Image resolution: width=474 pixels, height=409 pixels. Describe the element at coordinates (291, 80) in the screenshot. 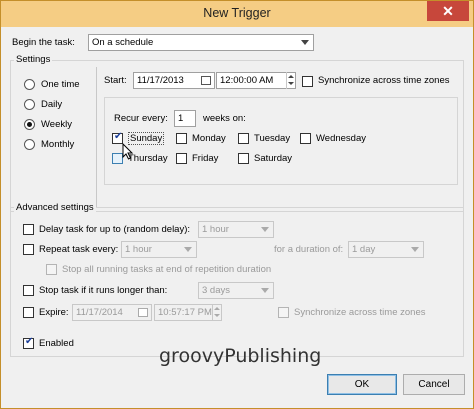

I see `start-time-spinner` at that location.